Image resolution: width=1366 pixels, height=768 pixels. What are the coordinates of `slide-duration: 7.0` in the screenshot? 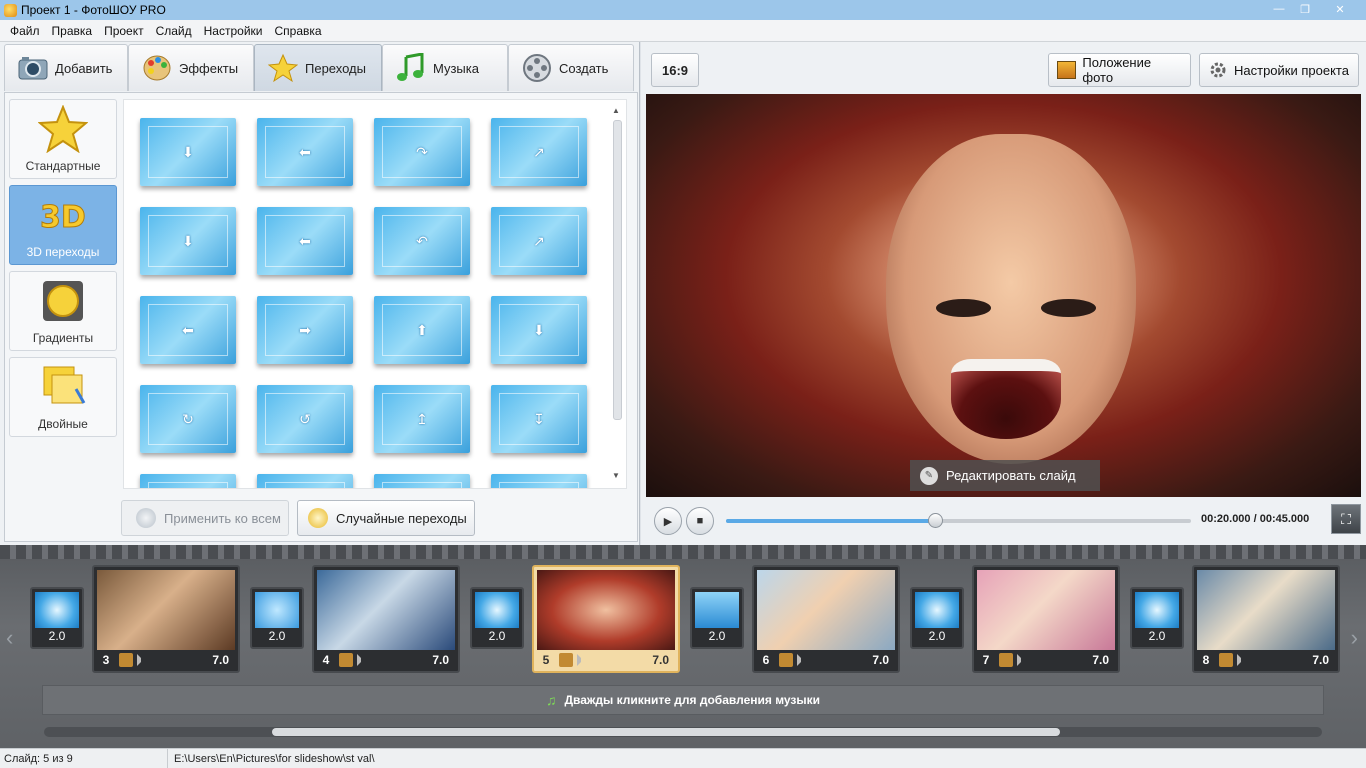 It's located at (1100, 660).